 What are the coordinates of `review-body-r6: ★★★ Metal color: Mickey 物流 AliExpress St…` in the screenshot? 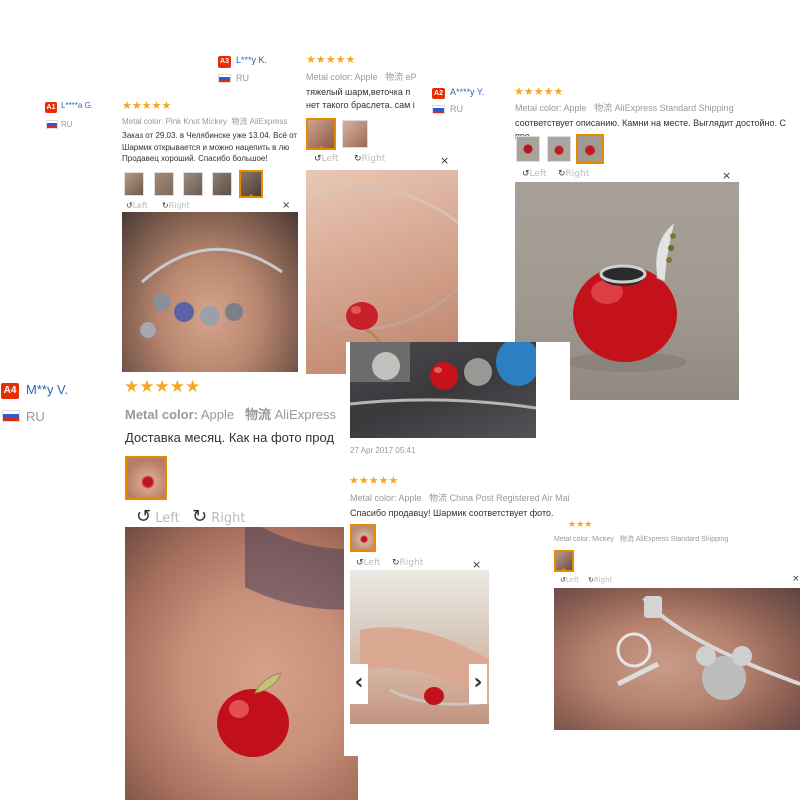 It's located at (674, 624).